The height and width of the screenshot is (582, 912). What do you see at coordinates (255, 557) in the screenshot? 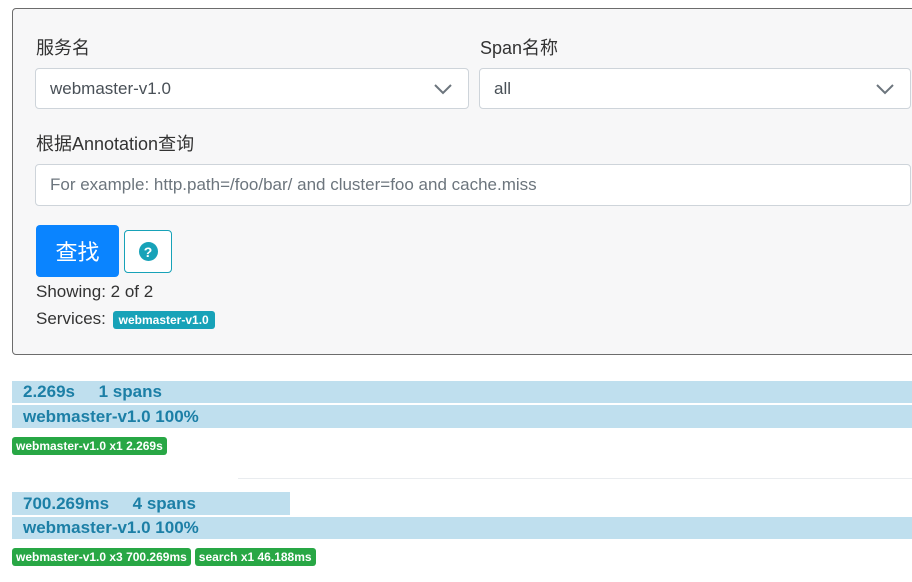
I see `trace-service-badge: search x1 46.188ms` at bounding box center [255, 557].